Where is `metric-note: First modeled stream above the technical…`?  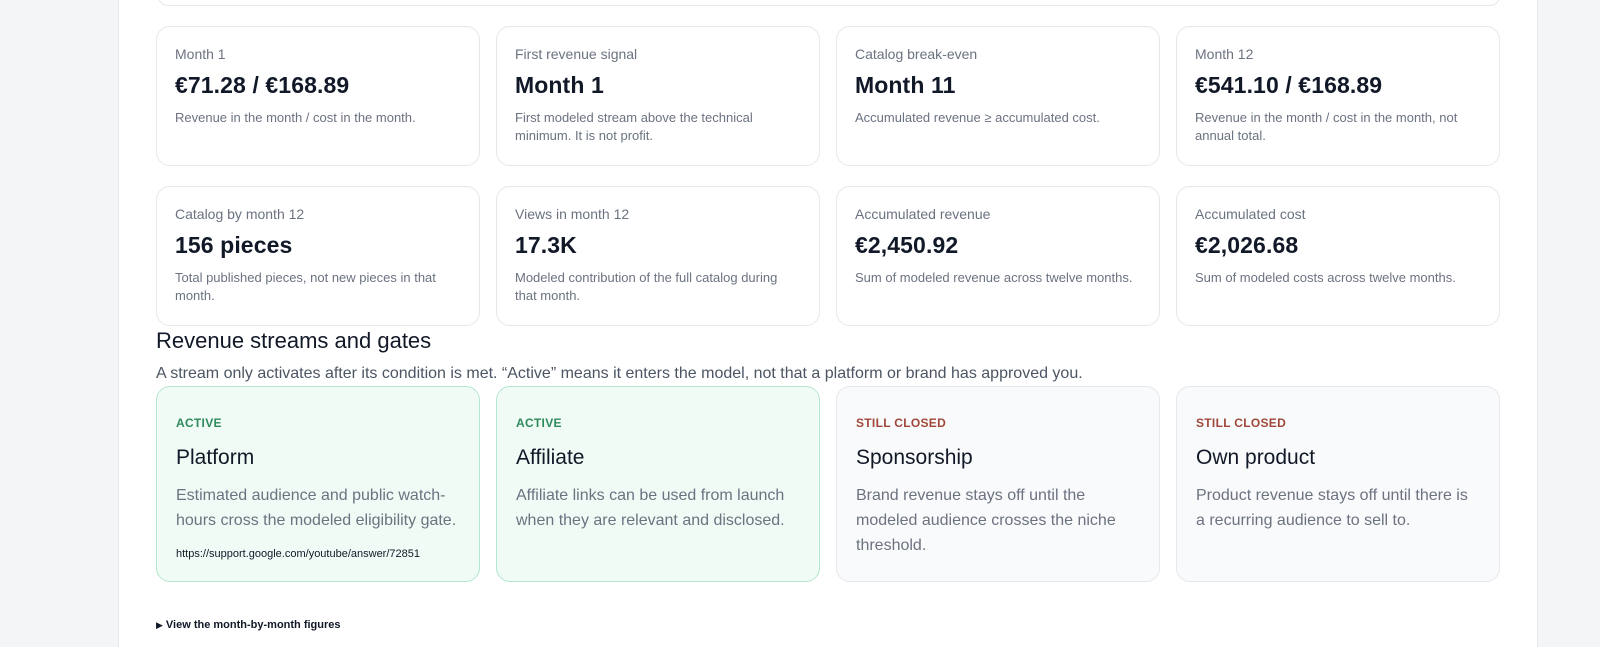 metric-note: First modeled stream above the technical… is located at coordinates (634, 126).